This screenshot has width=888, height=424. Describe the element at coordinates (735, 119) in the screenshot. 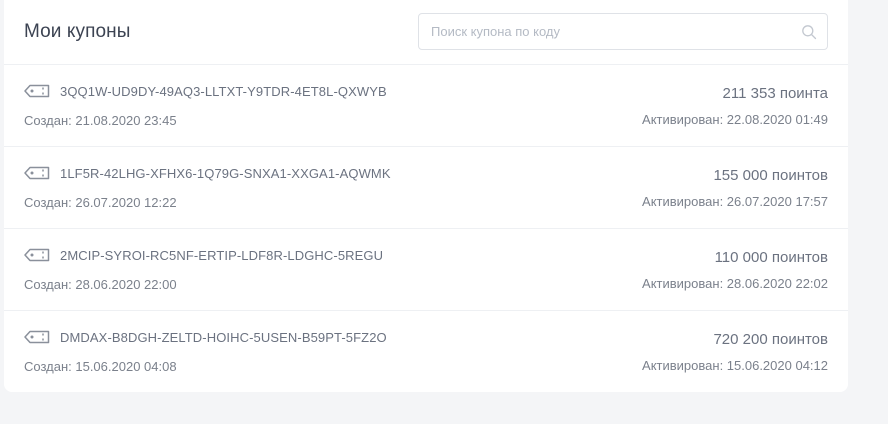

I see `coupon-activated-date: Активирован: 22.08.2020 01:49` at that location.